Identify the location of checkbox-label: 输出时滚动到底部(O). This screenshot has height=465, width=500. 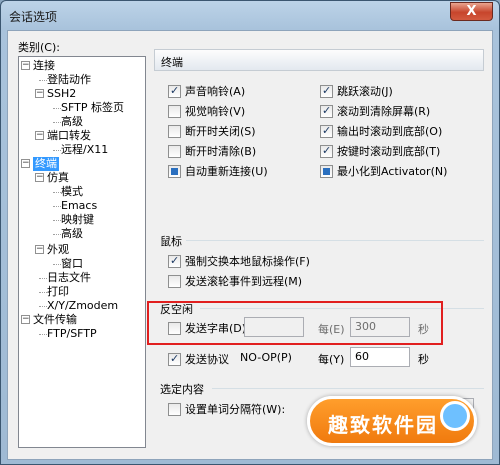
(390, 131).